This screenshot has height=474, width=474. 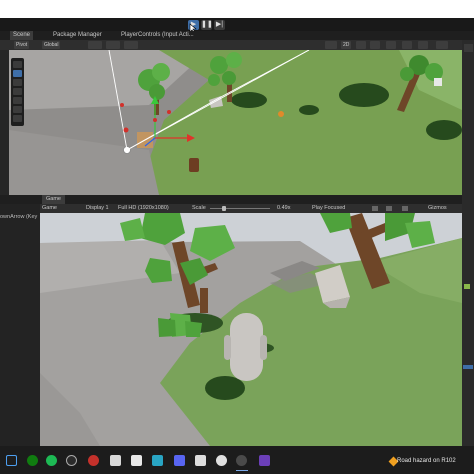 What do you see at coordinates (17, 82) in the screenshot?
I see `rotate-tool-icon` at bounding box center [17, 82].